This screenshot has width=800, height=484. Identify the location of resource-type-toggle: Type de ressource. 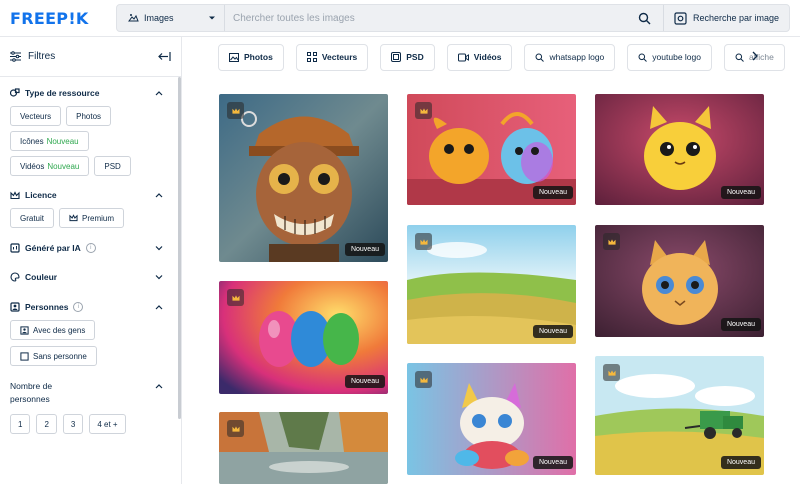
(90, 93).